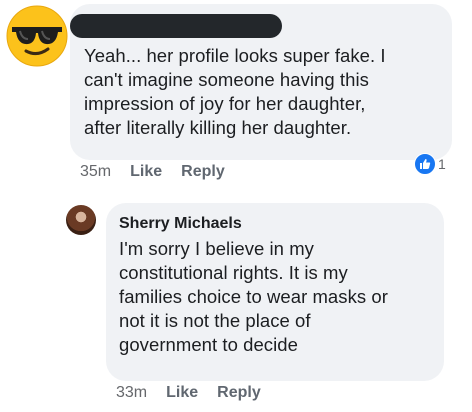  I want to click on thumbs-up-icon, so click(425, 164).